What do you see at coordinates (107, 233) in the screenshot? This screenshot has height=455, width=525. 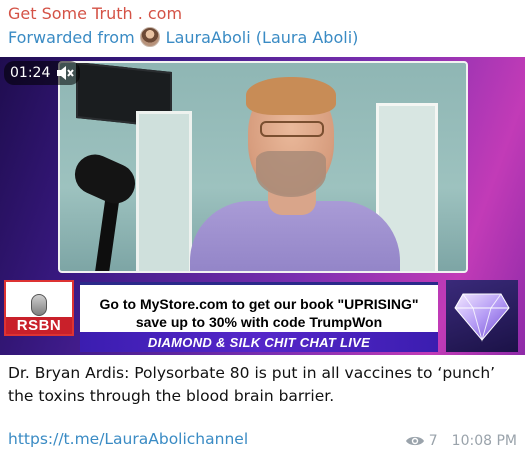 I see `microphone-arm` at bounding box center [107, 233].